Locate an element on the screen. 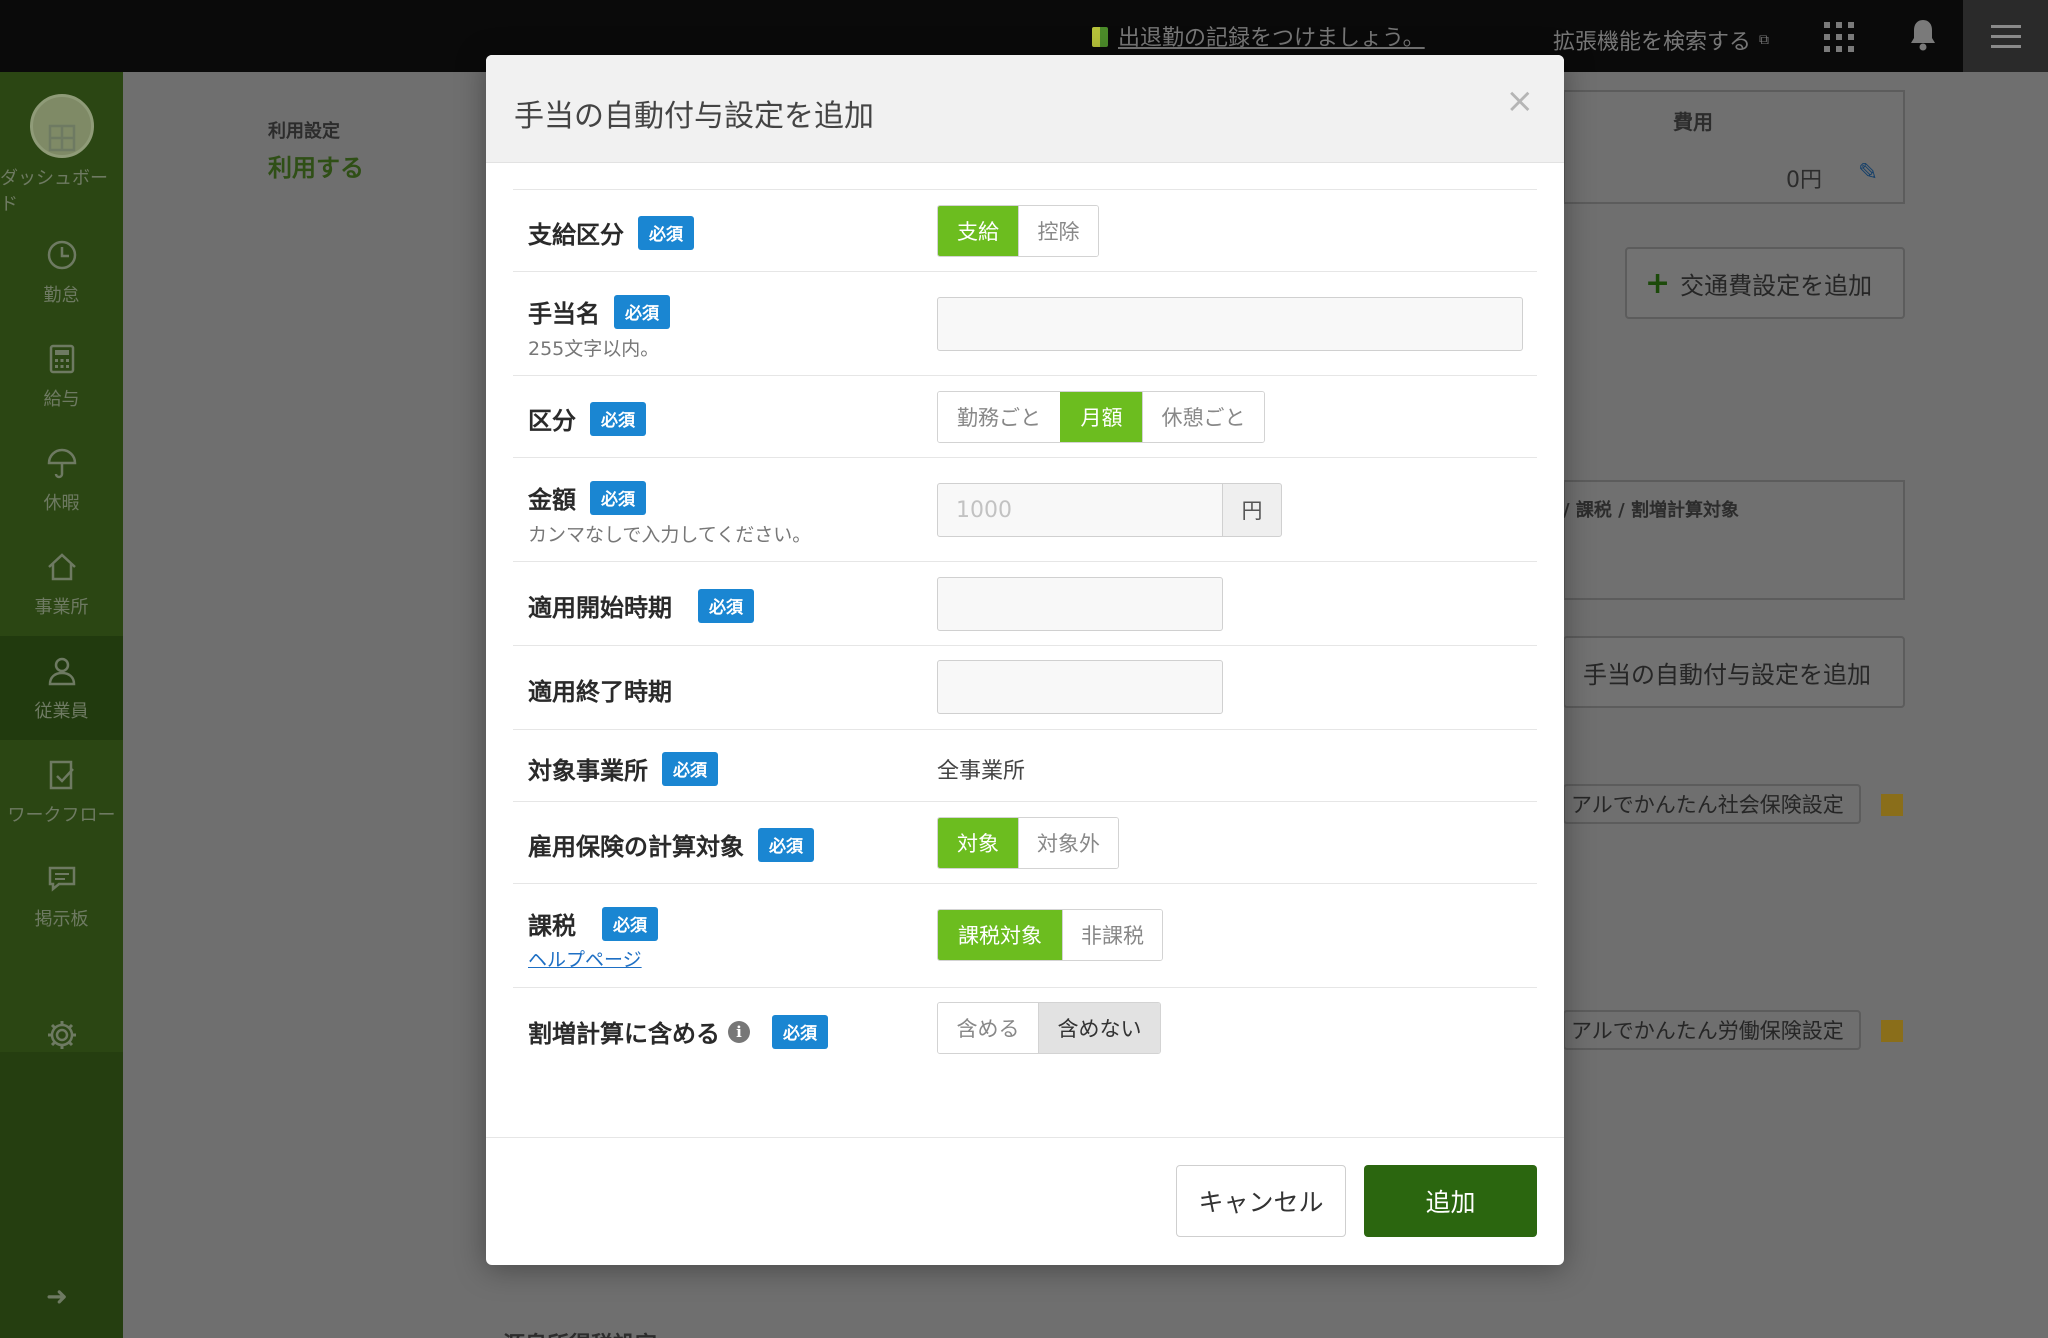  end-period-input is located at coordinates (1080, 687).